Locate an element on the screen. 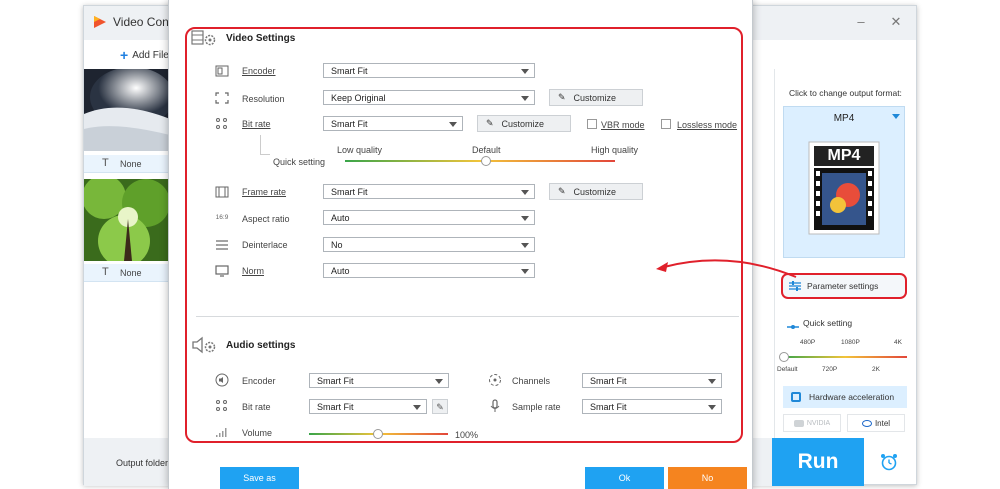 The height and width of the screenshot is (489, 1000). audio-bitrate-select: Smart Fit is located at coordinates (368, 406).